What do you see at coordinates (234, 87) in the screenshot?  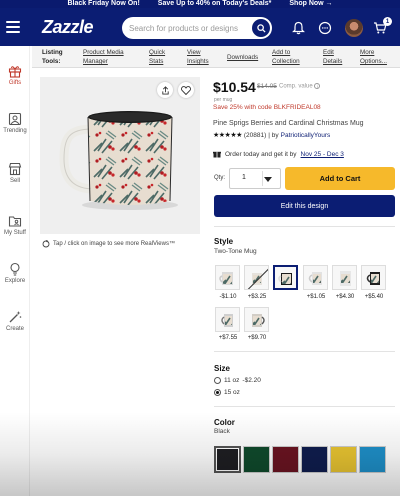 I see `price: $10.54` at bounding box center [234, 87].